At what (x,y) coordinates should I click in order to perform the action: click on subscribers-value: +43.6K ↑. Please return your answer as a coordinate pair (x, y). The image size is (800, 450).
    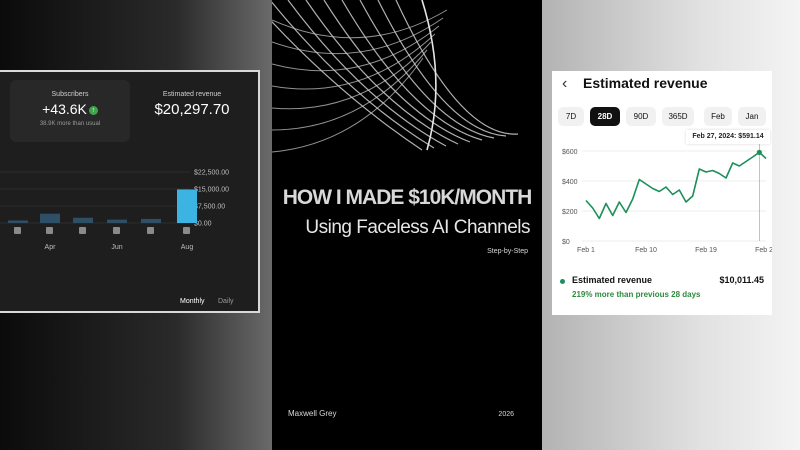
    Looking at the image, I should click on (70, 109).